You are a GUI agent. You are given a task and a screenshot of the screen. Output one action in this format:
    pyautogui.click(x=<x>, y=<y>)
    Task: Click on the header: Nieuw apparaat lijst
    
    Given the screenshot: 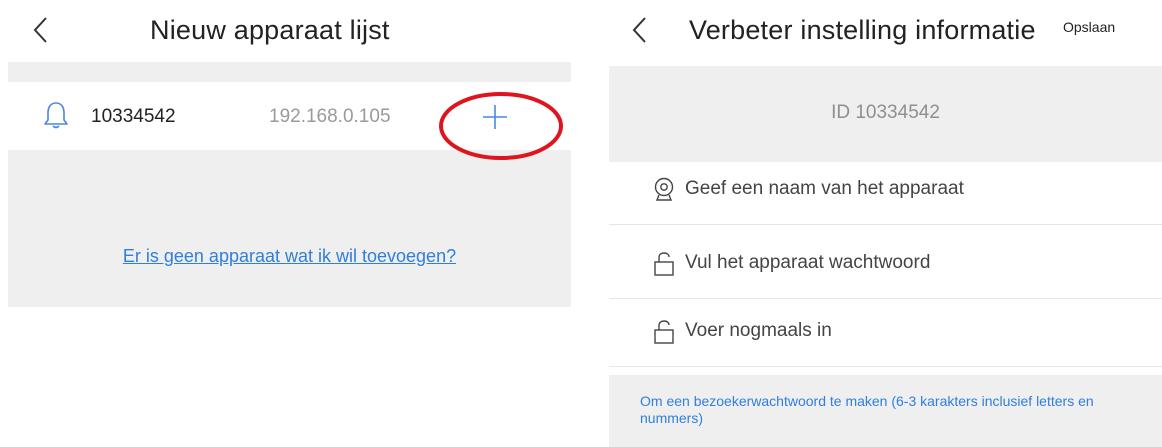 What is the action you would take?
    pyautogui.click(x=289, y=31)
    